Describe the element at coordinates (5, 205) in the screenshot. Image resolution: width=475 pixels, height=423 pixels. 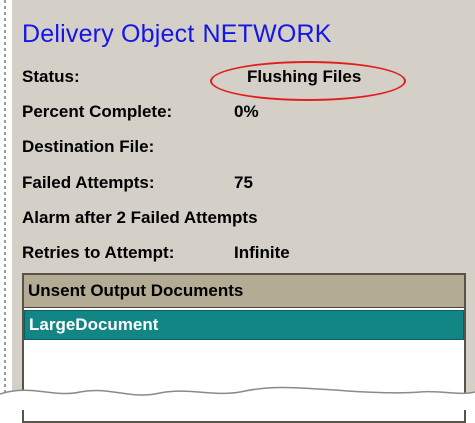
I see `dotted-edge` at that location.